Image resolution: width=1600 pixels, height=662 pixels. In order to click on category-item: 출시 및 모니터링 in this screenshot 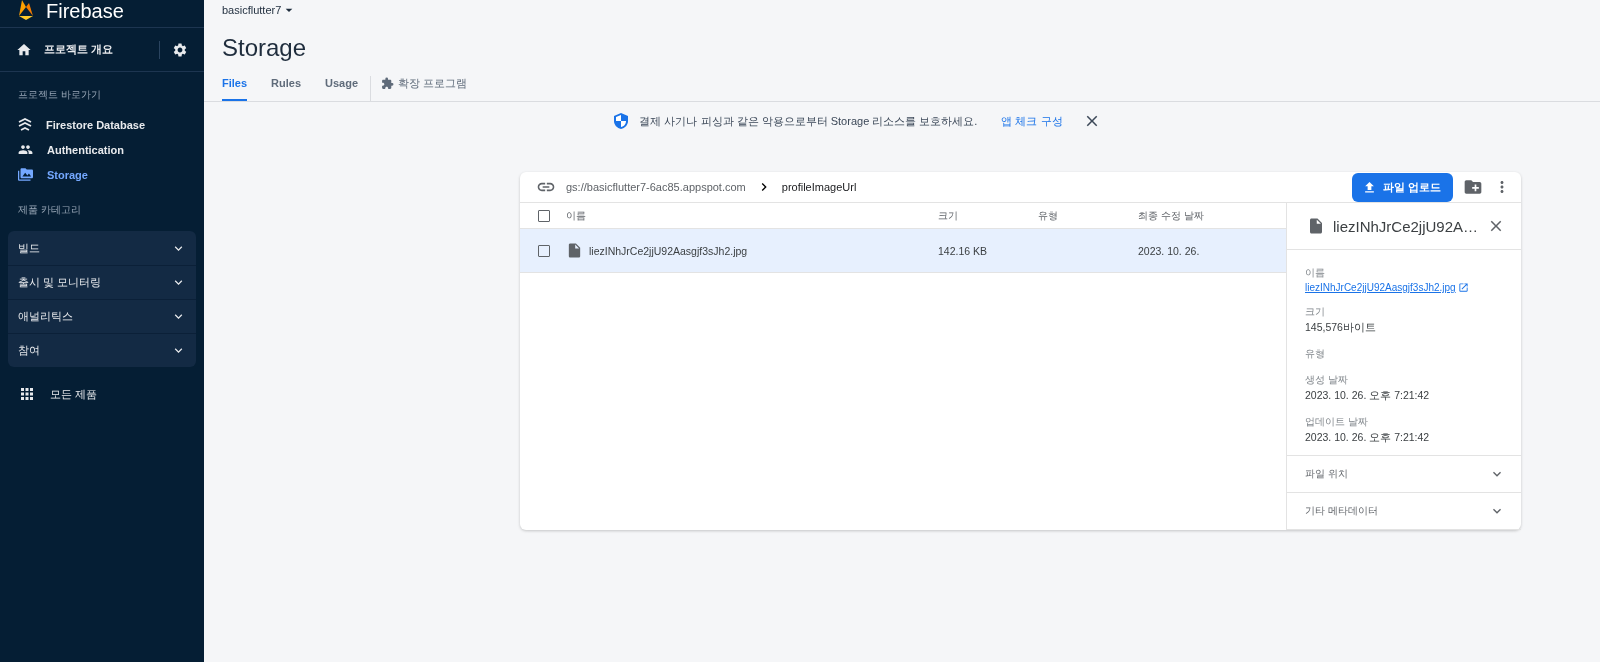, I will do `click(102, 282)`.